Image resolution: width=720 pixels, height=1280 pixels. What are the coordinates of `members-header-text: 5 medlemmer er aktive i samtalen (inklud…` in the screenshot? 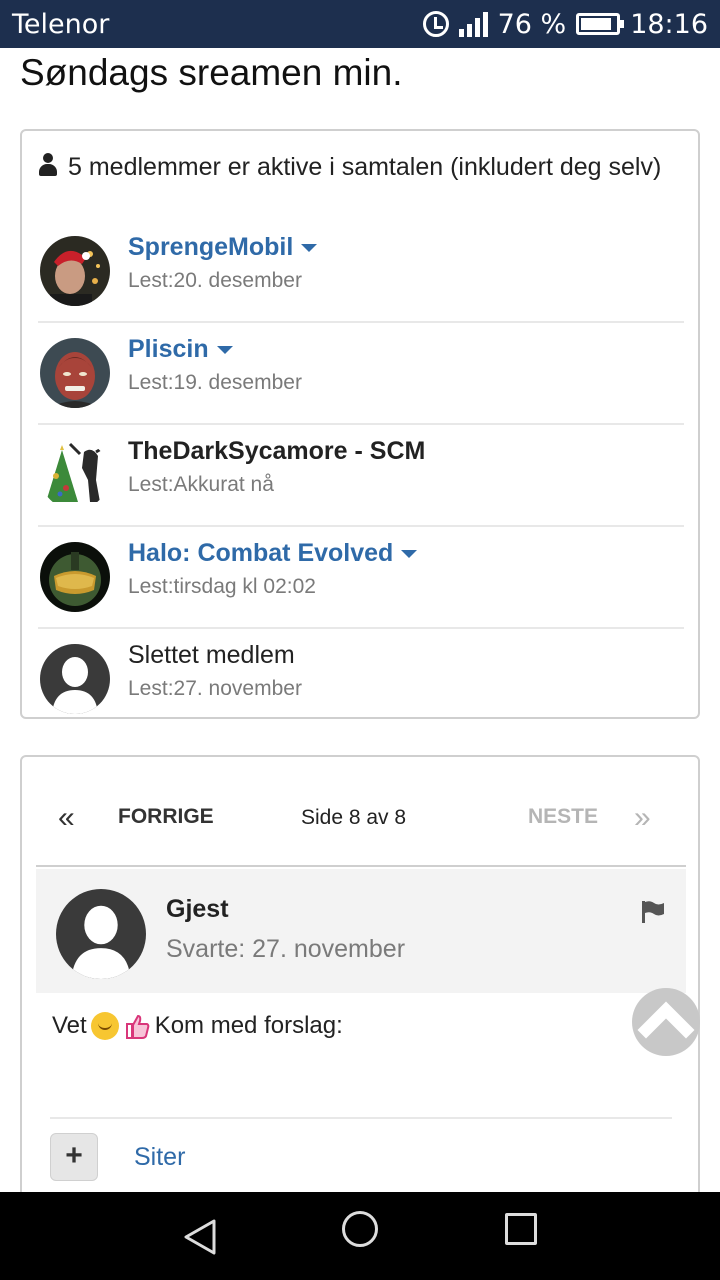 It's located at (365, 167).